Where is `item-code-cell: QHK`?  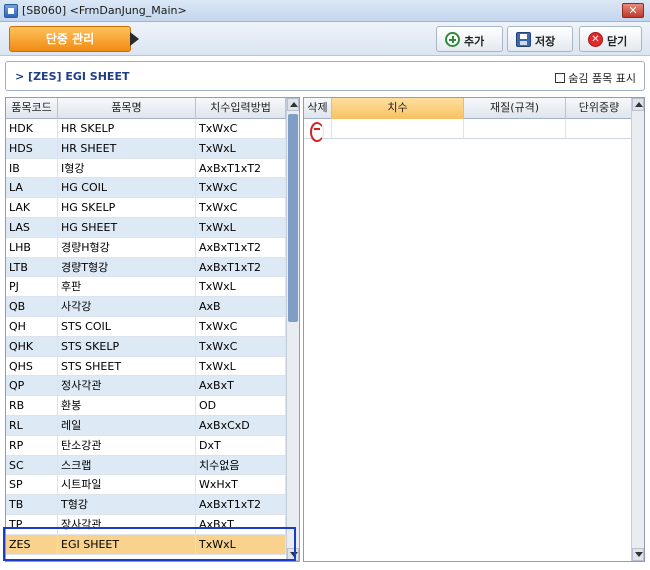 item-code-cell: QHK is located at coordinates (32, 346).